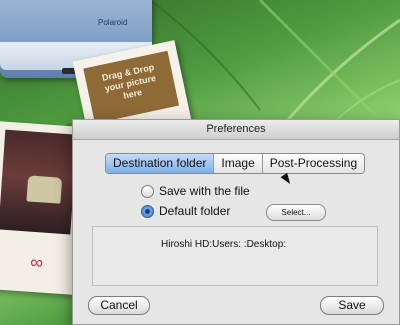  I want to click on polaroid-image, so click(39, 182).